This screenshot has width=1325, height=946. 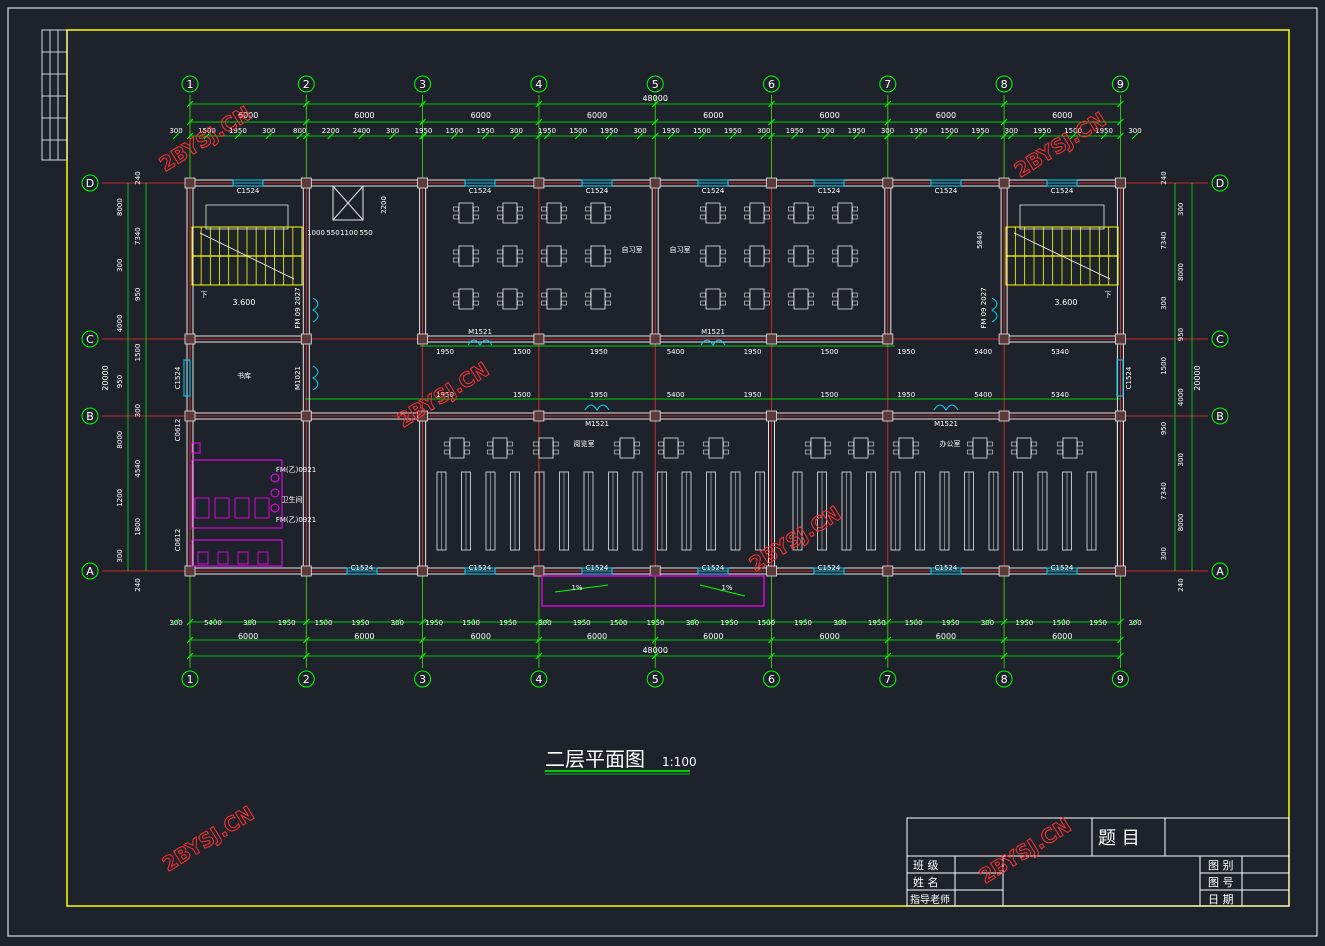 What do you see at coordinates (138, 584) in the screenshot?
I see `dim-left-segment: 240` at bounding box center [138, 584].